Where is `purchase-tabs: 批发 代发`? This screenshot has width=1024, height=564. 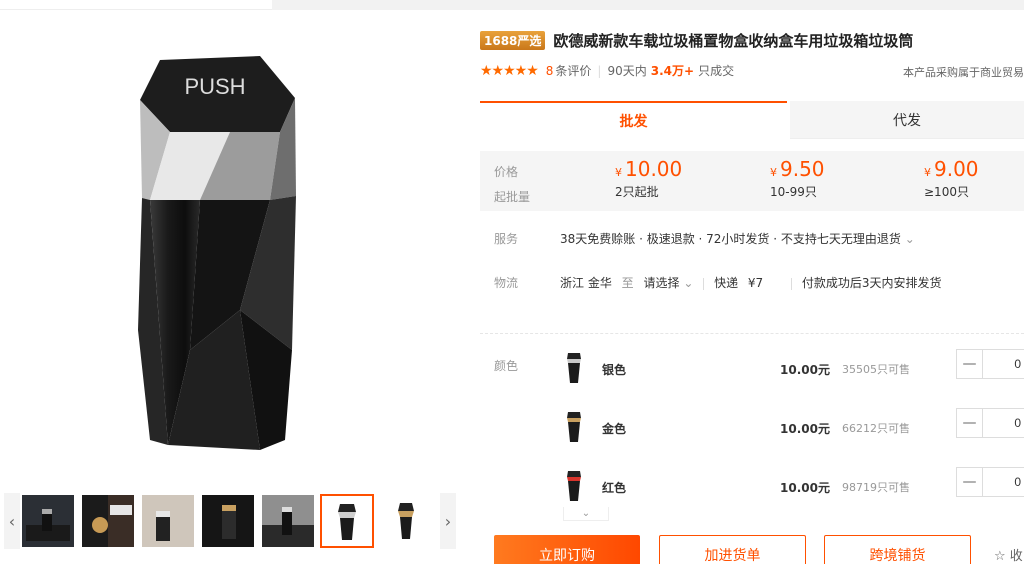 purchase-tabs: 批发 代发 is located at coordinates (752, 120).